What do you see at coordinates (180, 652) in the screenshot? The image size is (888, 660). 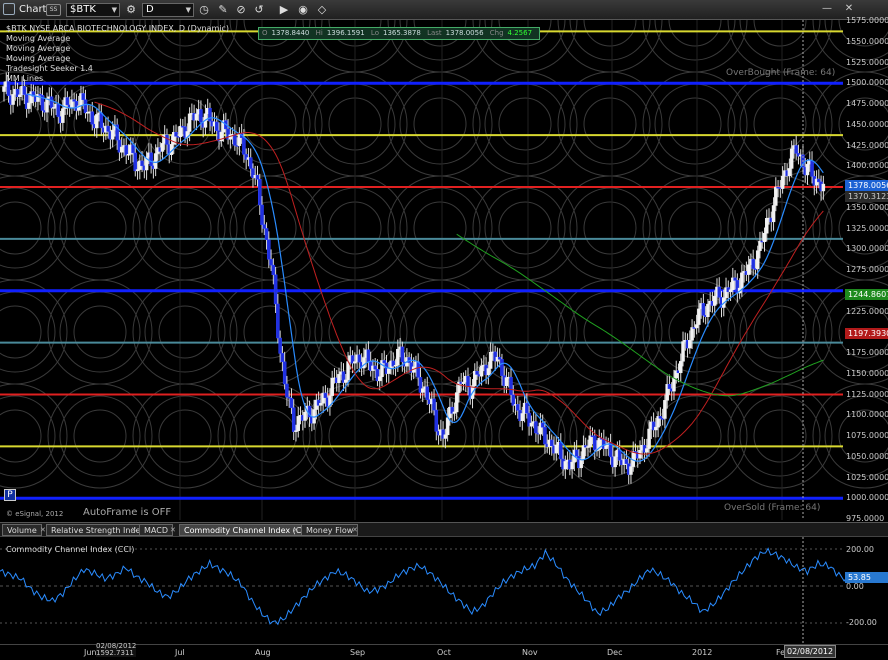 I see `month-label: Jul` at bounding box center [180, 652].